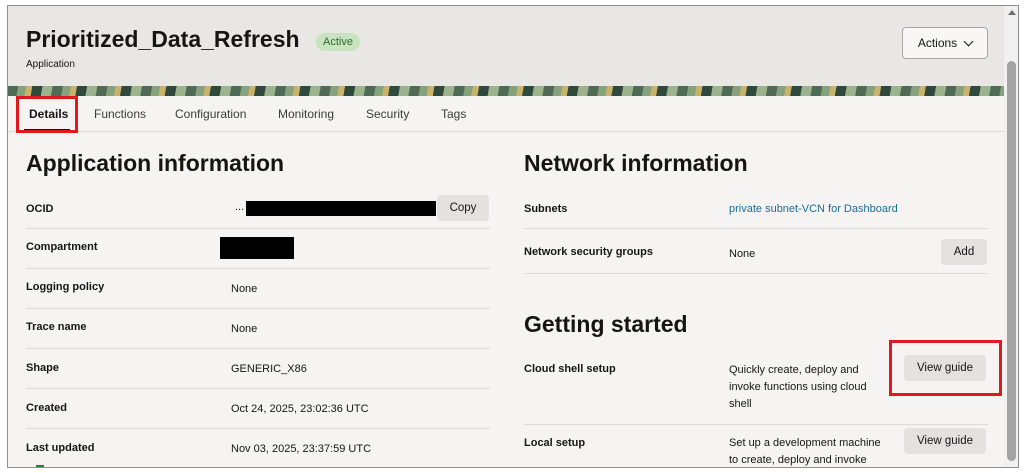  I want to click on compartment-redacted, so click(257, 248).